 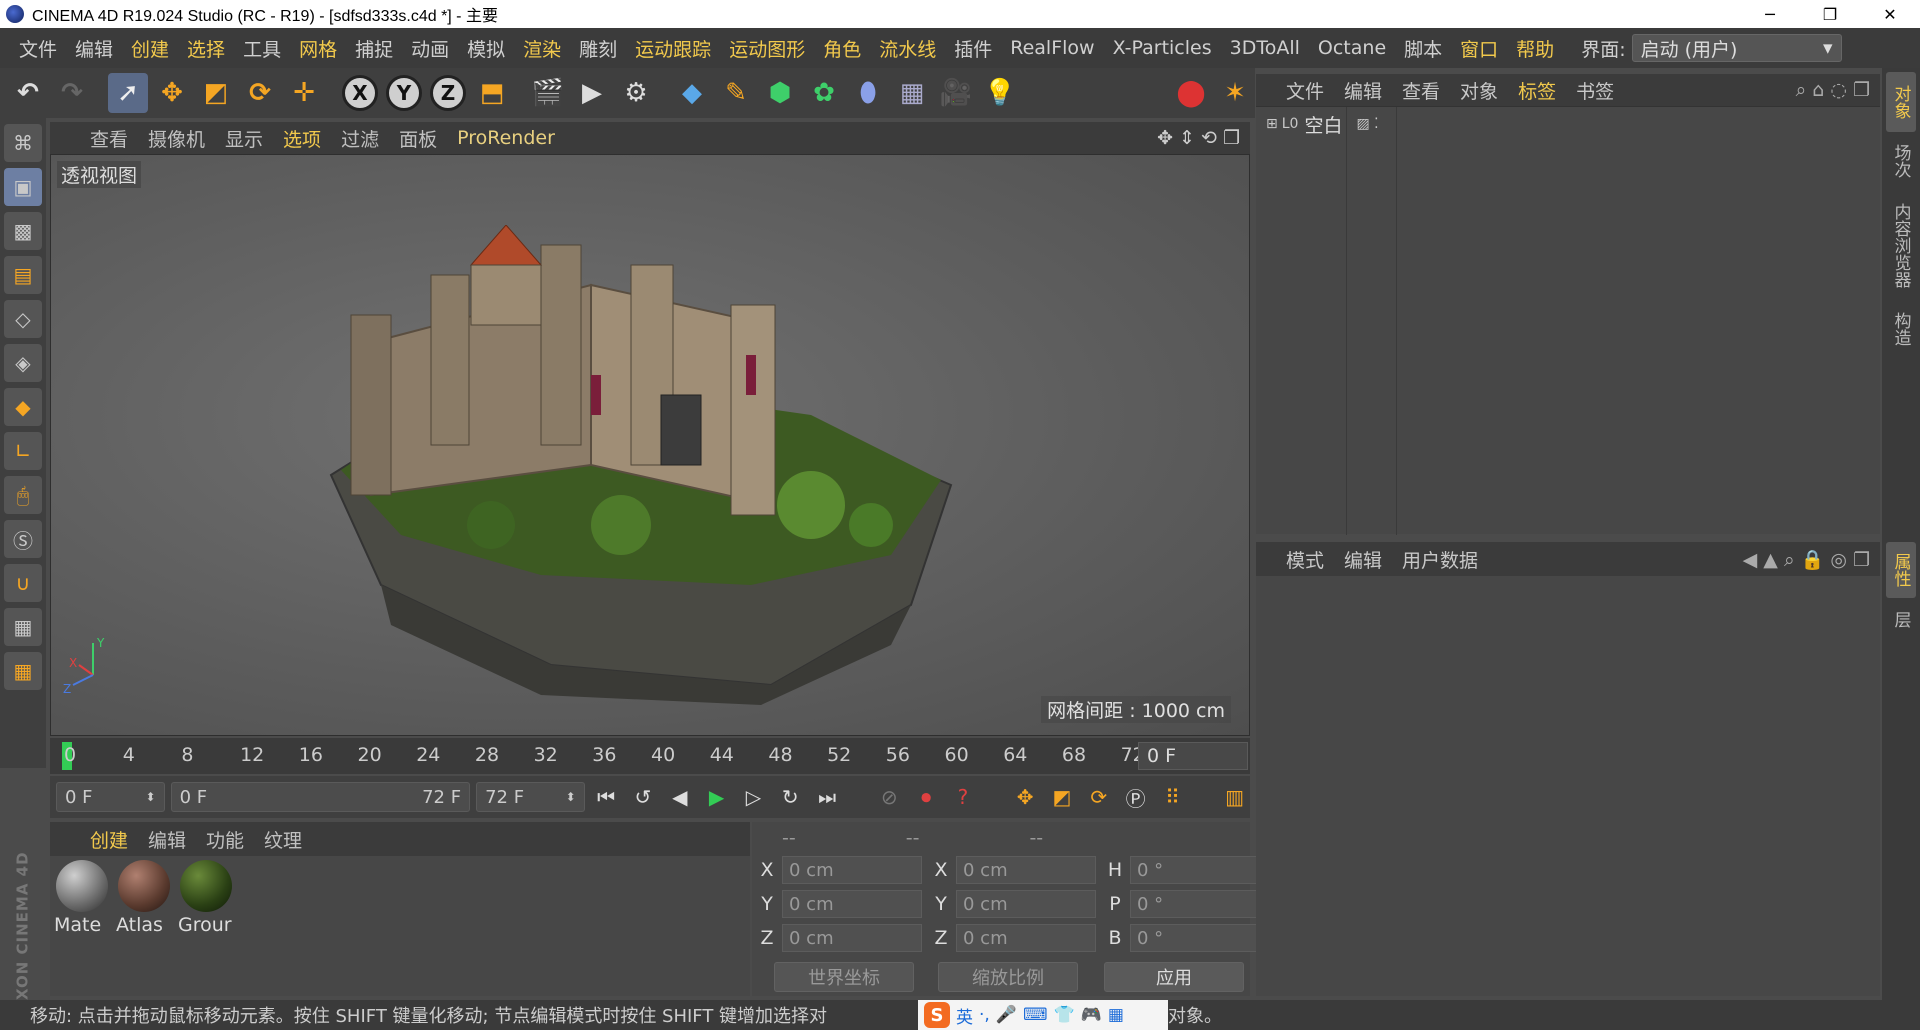 What do you see at coordinates (673, 48) in the screenshot?
I see `menu-motion-tracking: 运动跟踪` at bounding box center [673, 48].